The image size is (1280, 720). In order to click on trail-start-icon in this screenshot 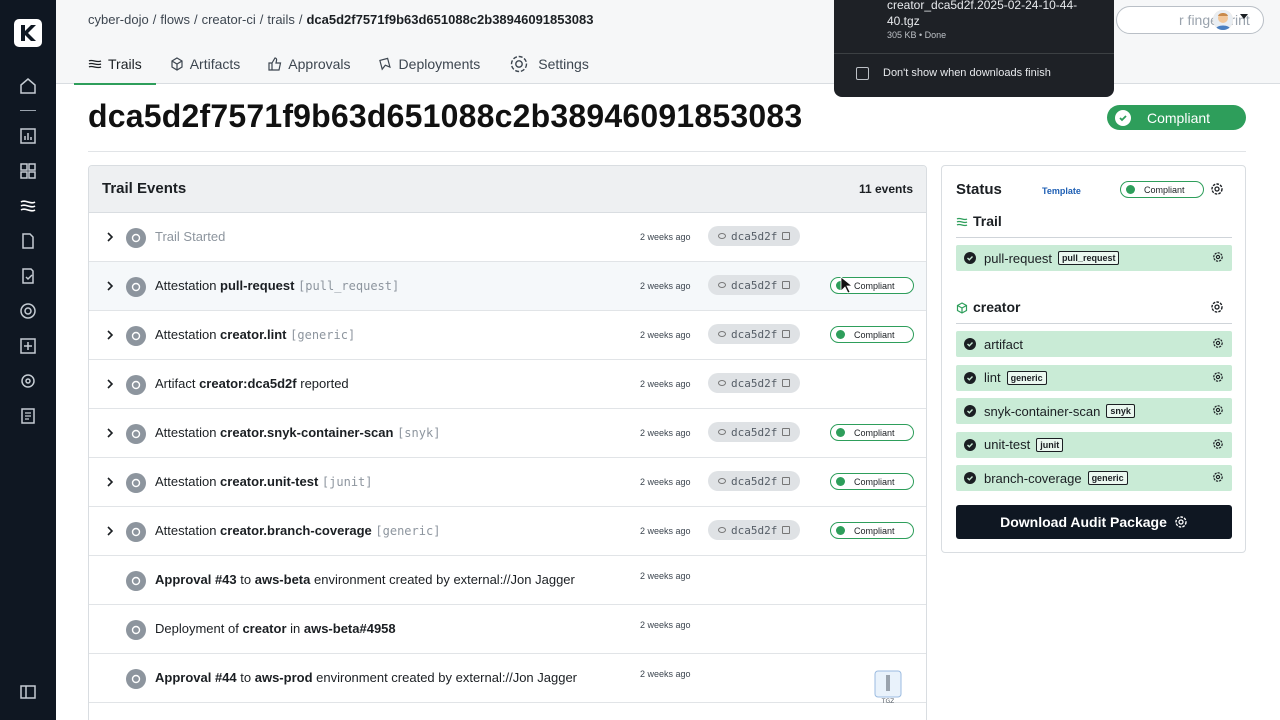, I will do `click(136, 238)`.